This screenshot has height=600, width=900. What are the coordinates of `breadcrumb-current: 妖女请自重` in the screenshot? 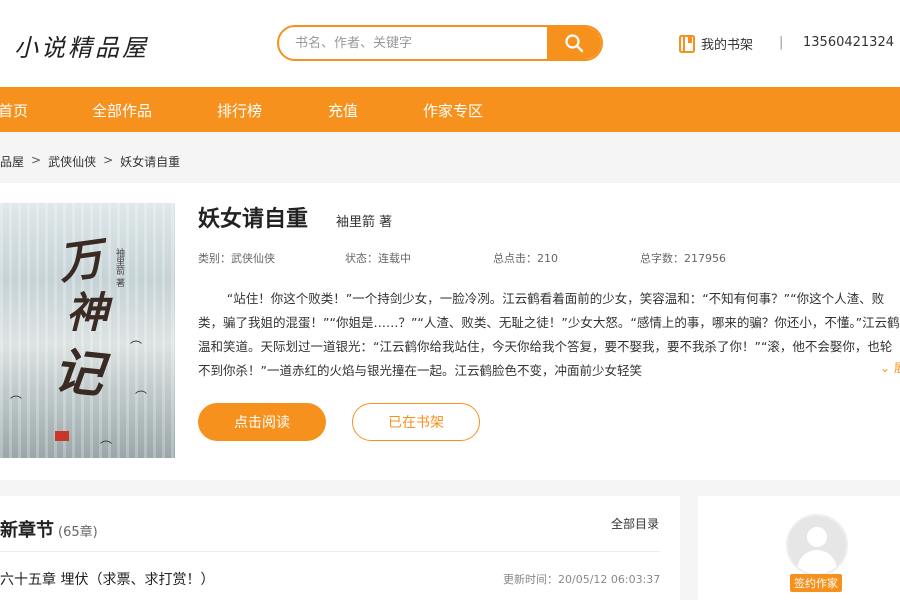 It's located at (150, 162).